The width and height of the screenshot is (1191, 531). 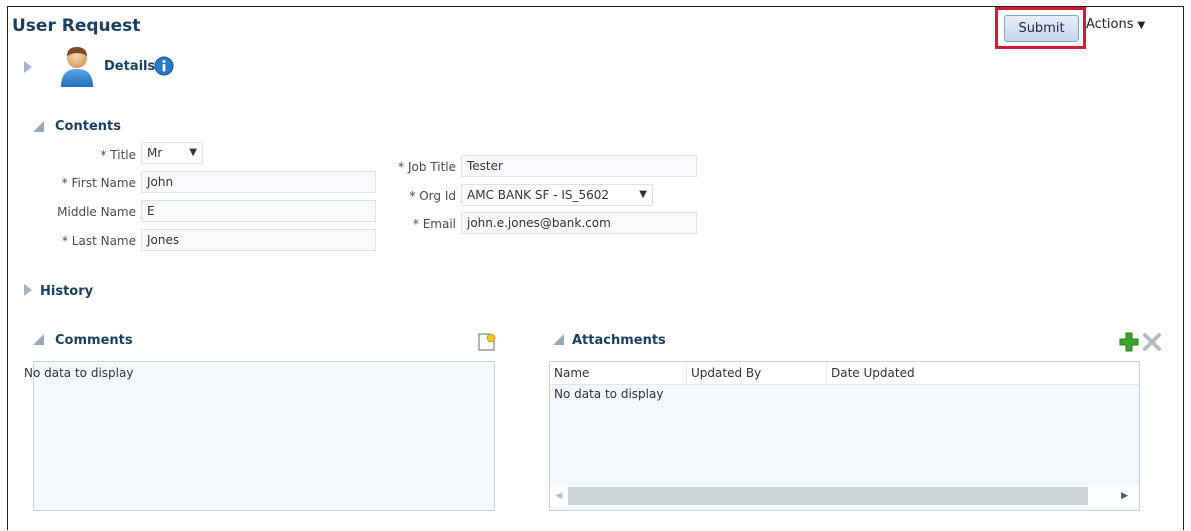 I want to click on last-name-field: Jones, so click(x=258, y=240).